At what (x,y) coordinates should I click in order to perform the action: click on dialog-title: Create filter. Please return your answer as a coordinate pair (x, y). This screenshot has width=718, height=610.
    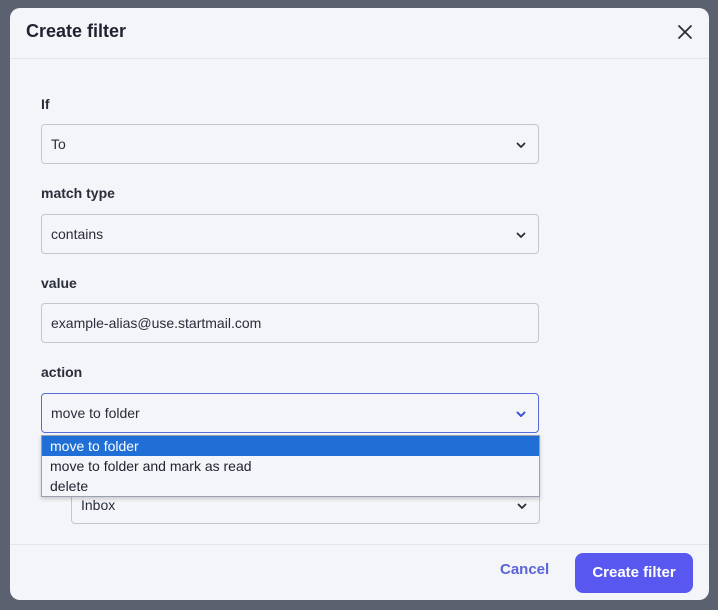
    Looking at the image, I should click on (76, 31).